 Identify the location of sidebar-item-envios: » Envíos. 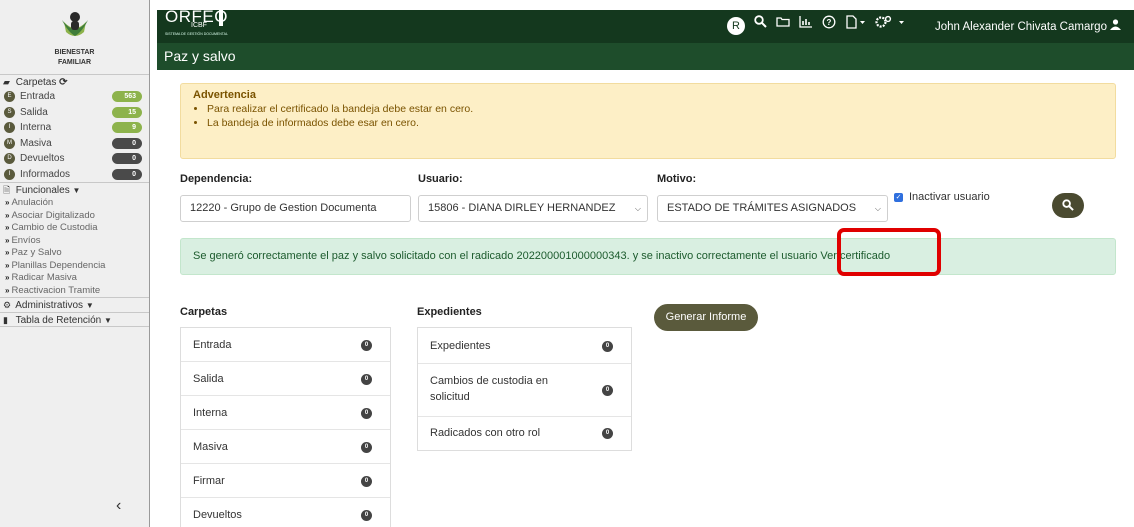
(74, 241).